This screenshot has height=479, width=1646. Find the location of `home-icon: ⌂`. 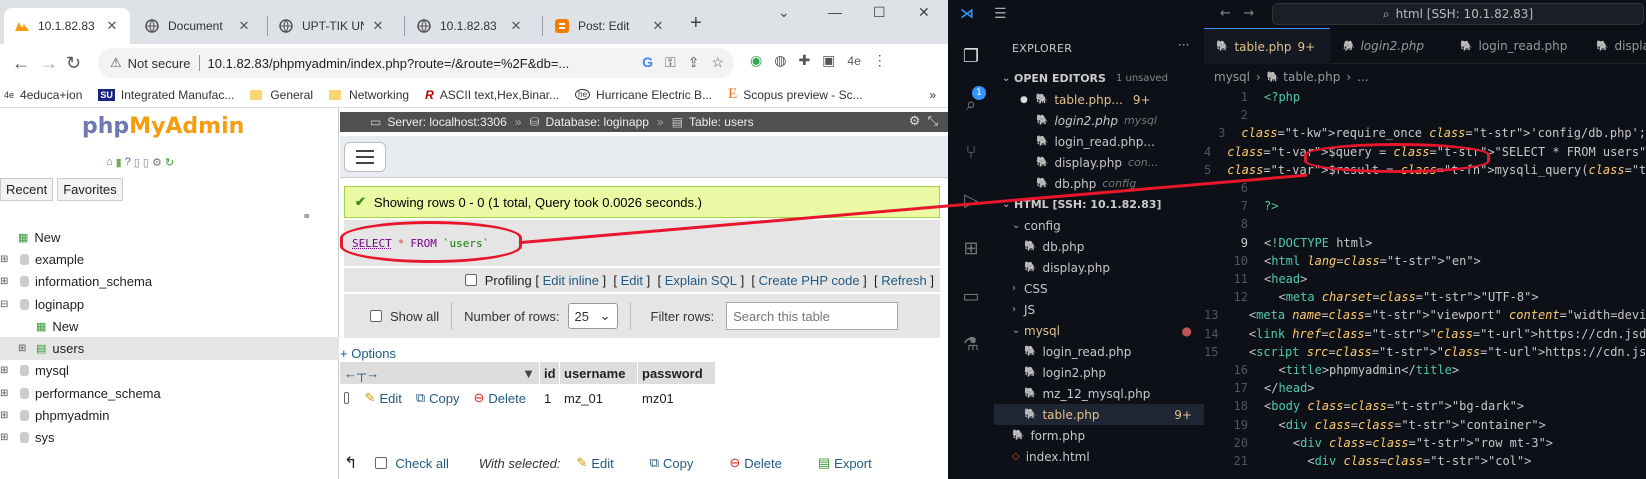

home-icon: ⌂ is located at coordinates (109, 162).